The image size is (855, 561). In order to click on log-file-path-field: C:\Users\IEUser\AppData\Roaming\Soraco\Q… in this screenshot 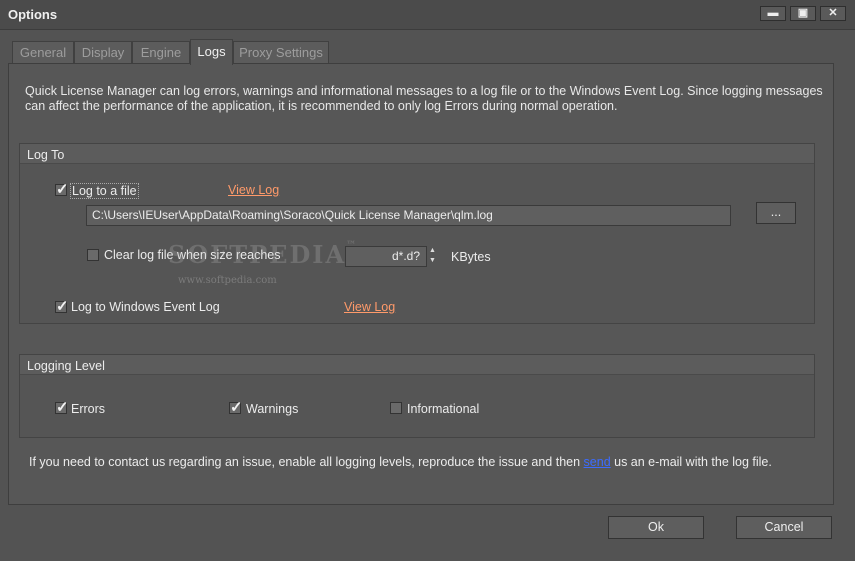, I will do `click(408, 215)`.